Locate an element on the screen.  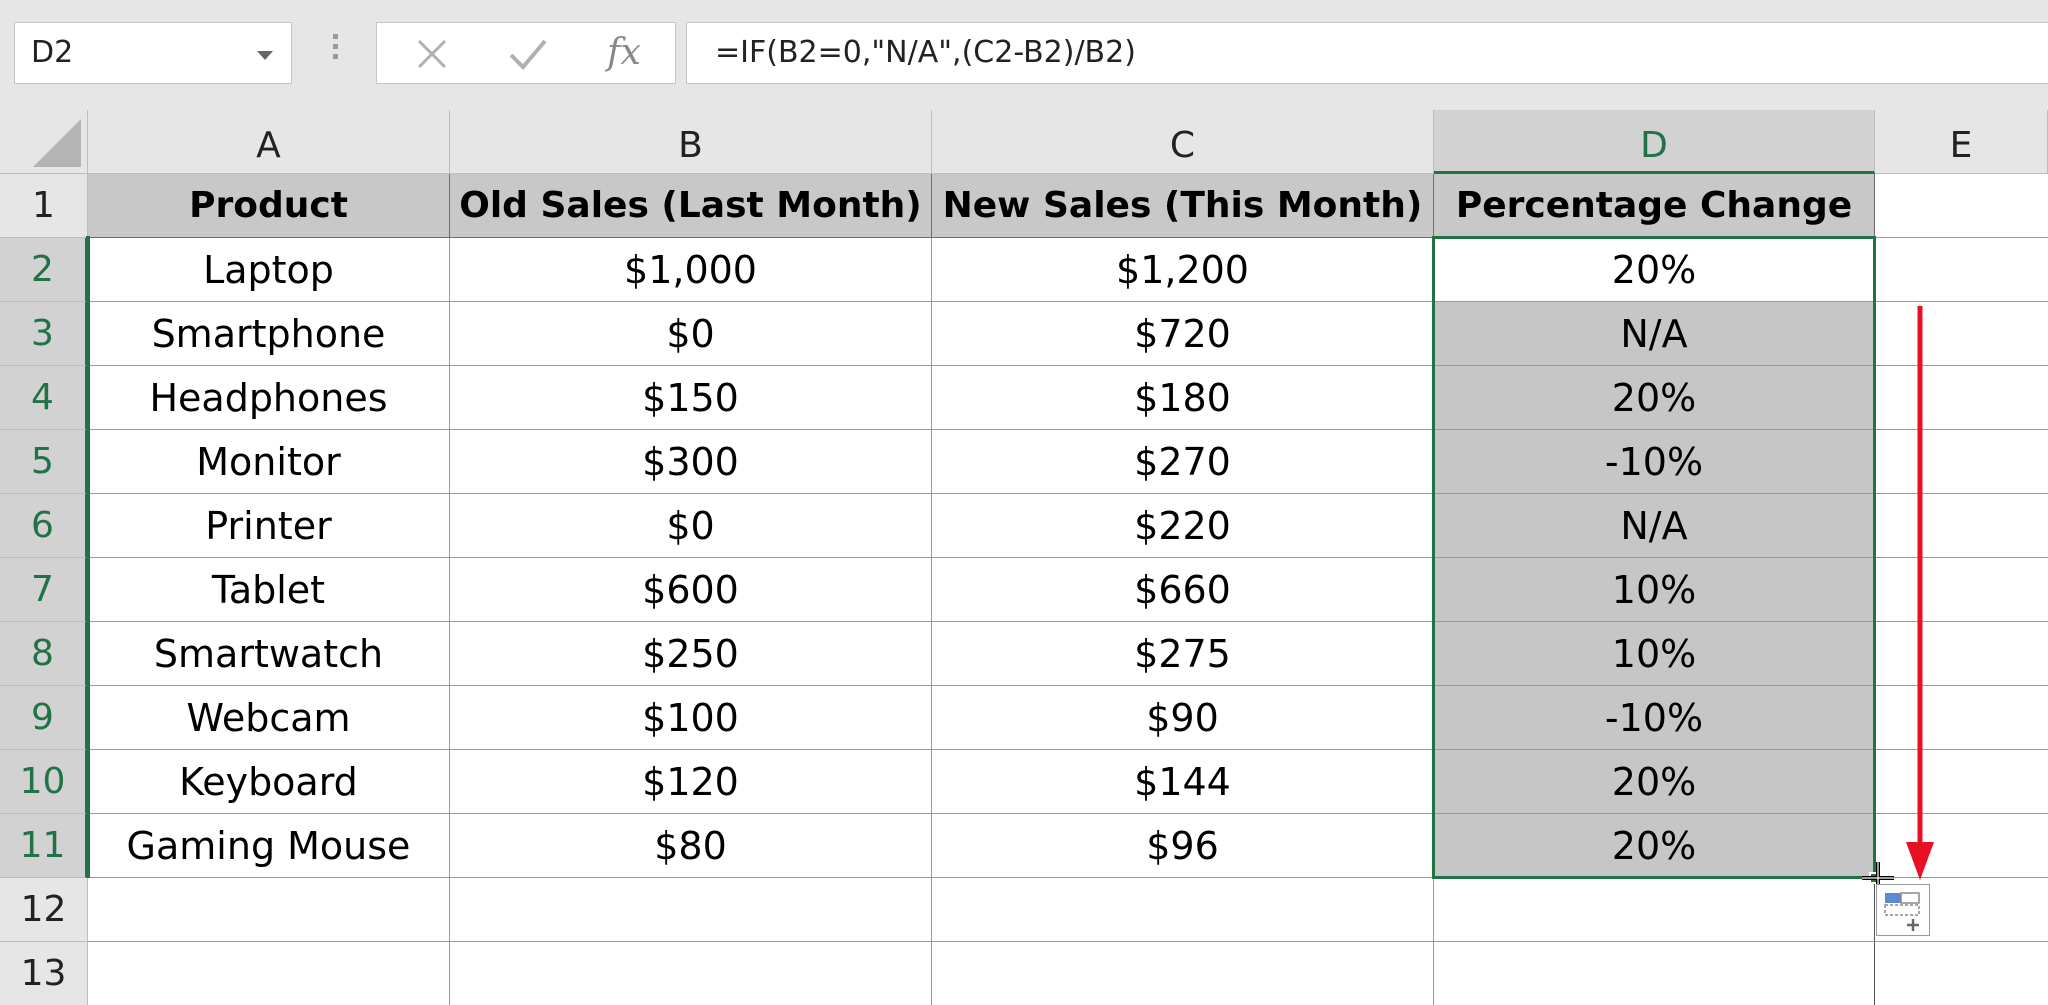
formula-buttons: fx is located at coordinates (526, 53).